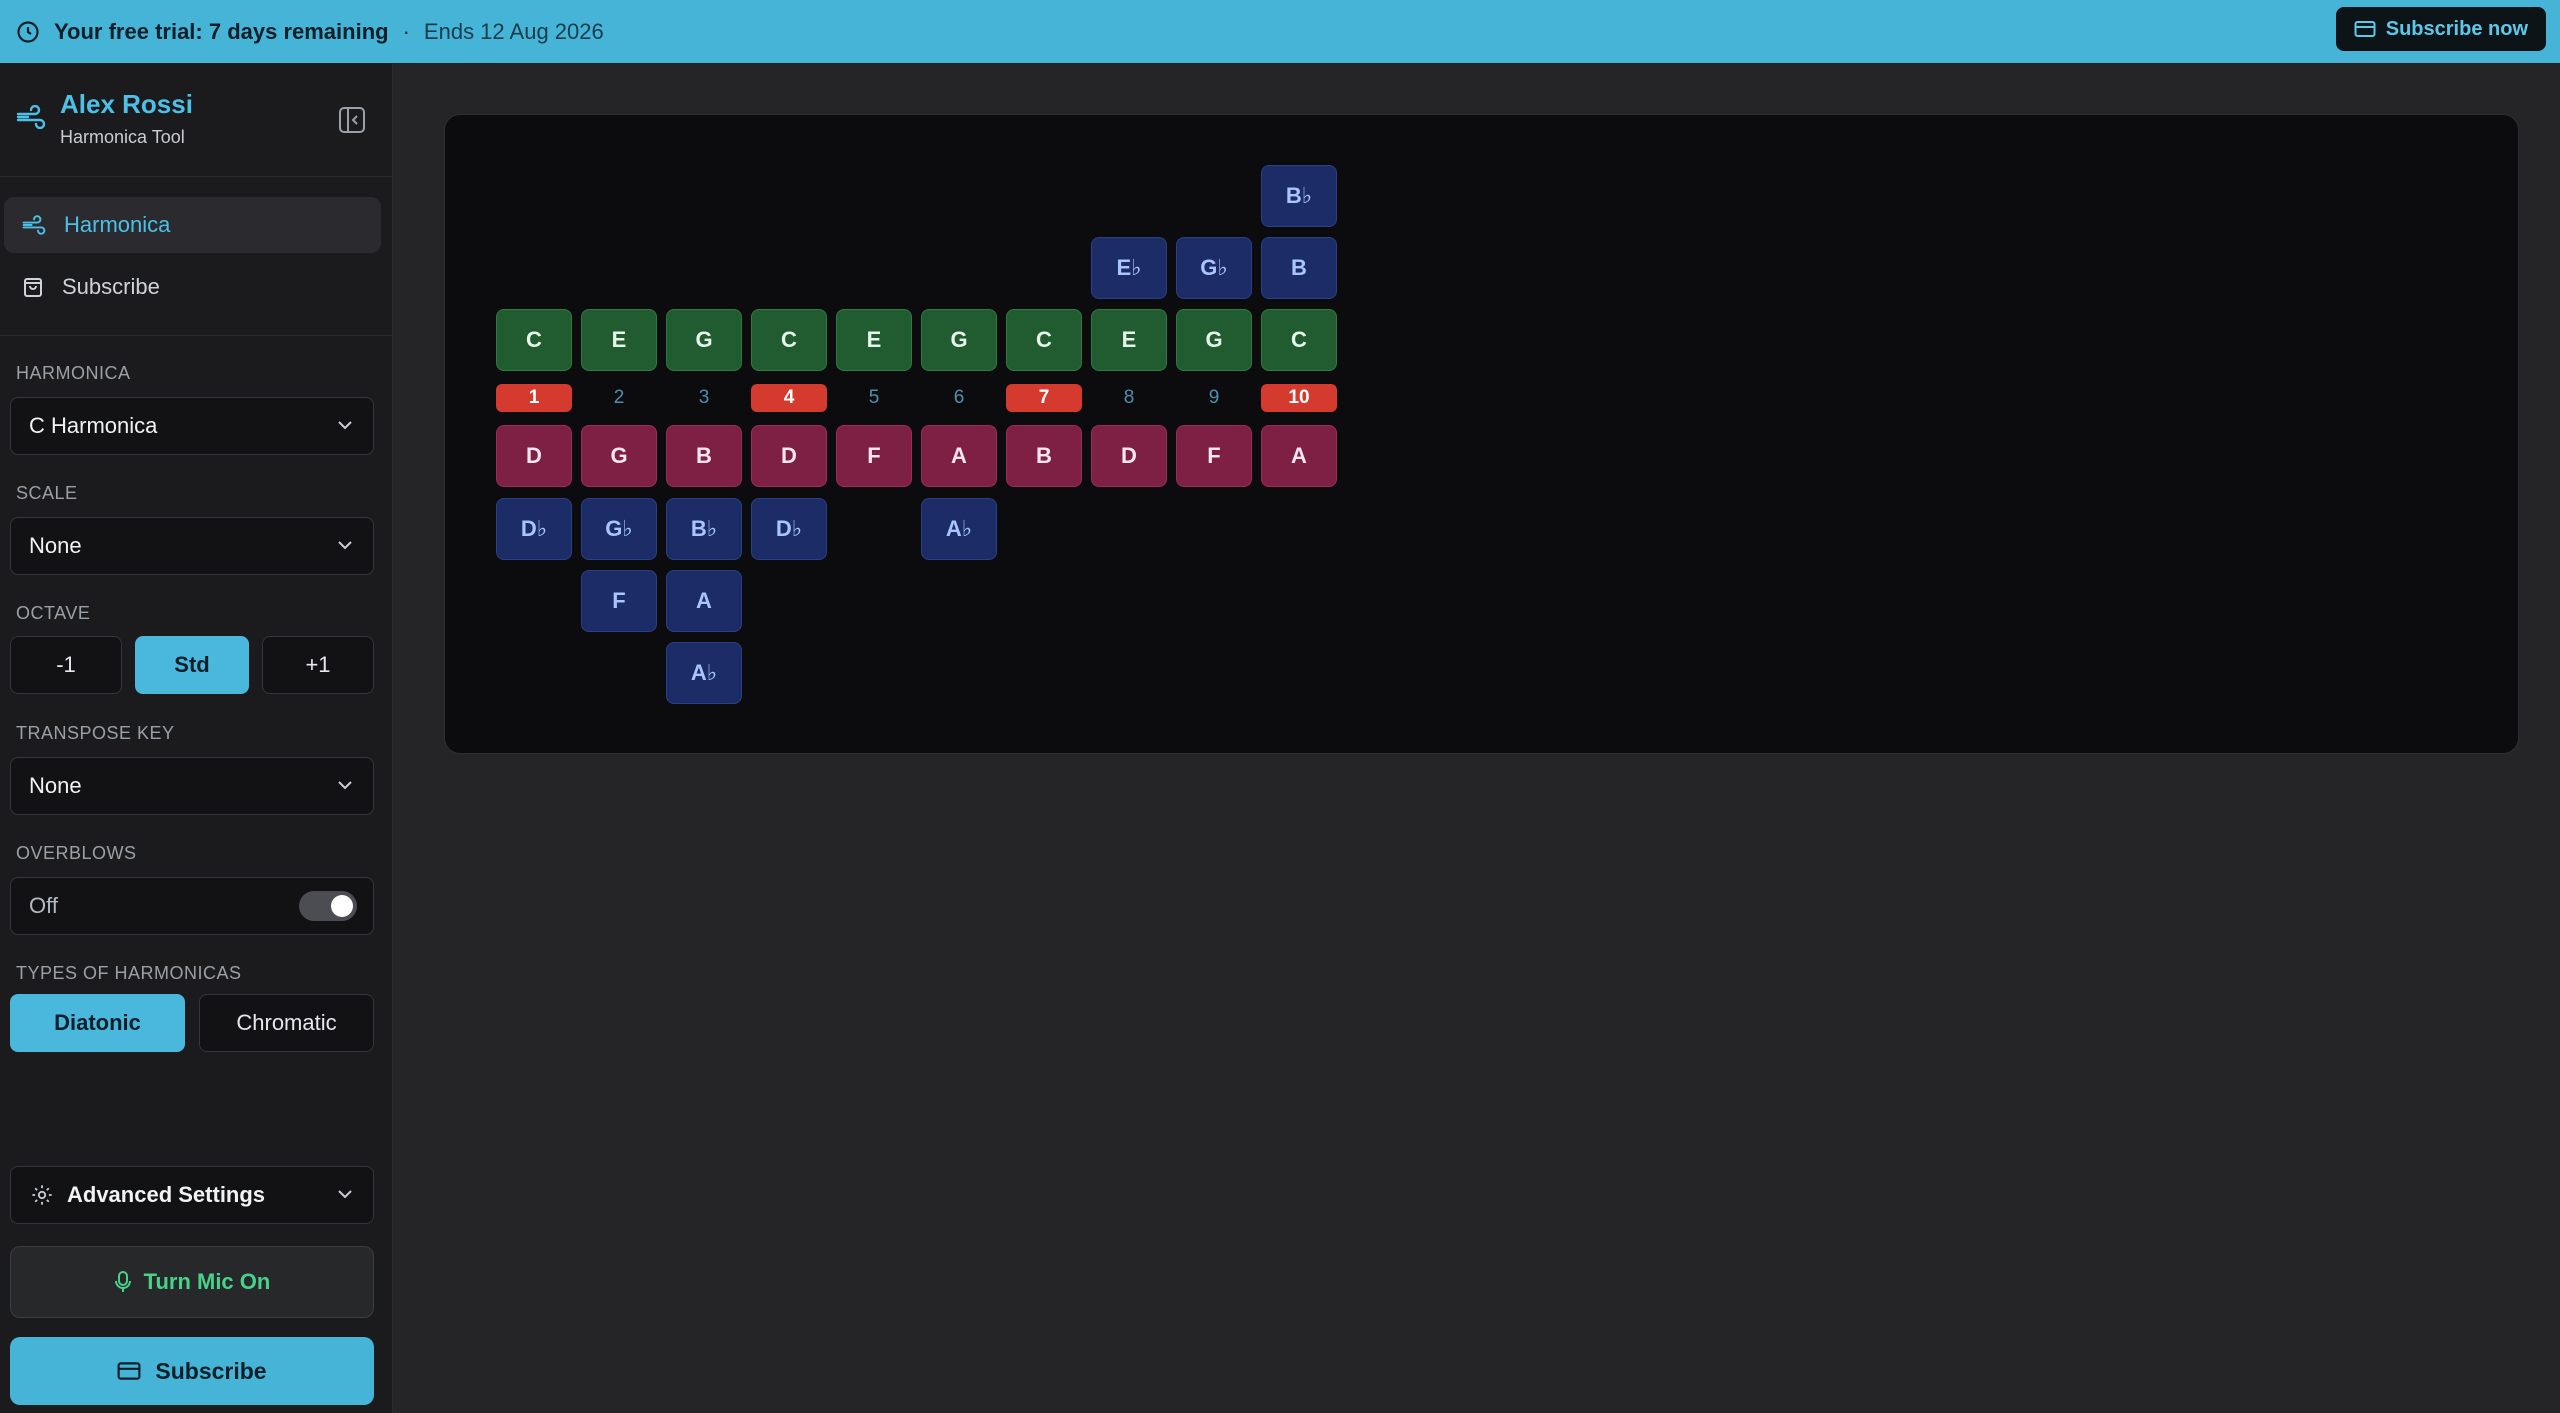 This screenshot has width=2560, height=1413. What do you see at coordinates (122, 1281) in the screenshot?
I see `microphone-icon` at bounding box center [122, 1281].